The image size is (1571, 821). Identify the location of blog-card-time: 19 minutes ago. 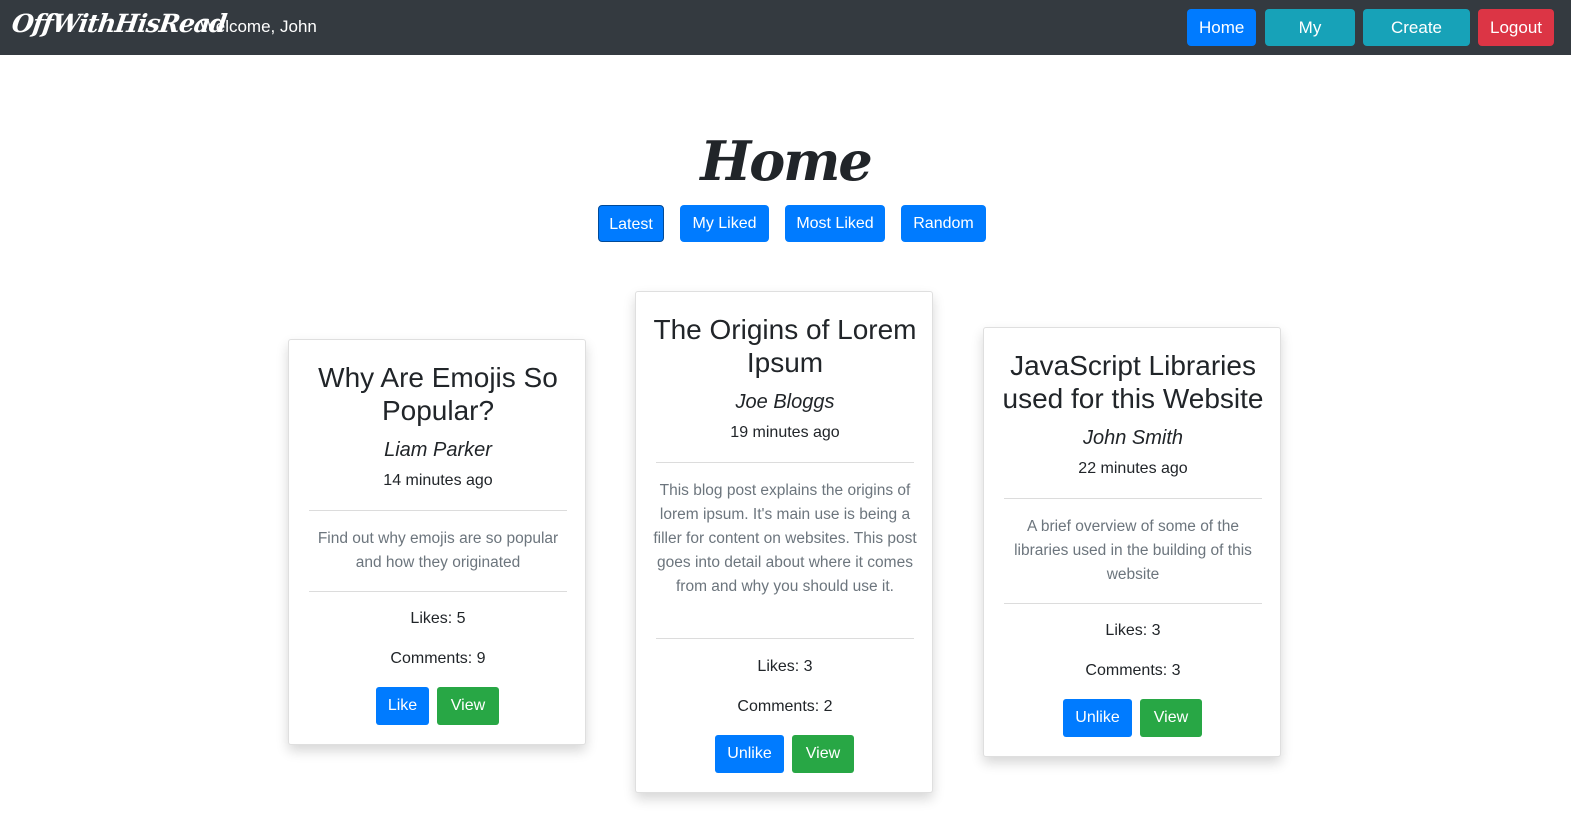
(785, 432).